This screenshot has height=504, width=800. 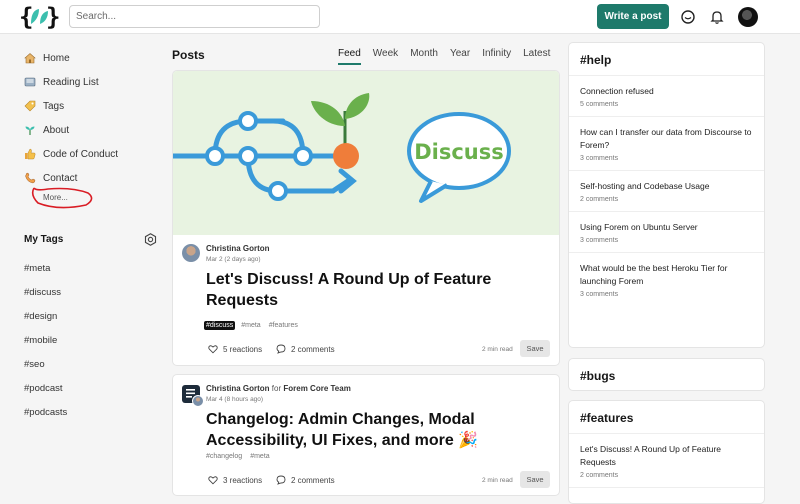 What do you see at coordinates (30, 58) in the screenshot?
I see `house-icon` at bounding box center [30, 58].